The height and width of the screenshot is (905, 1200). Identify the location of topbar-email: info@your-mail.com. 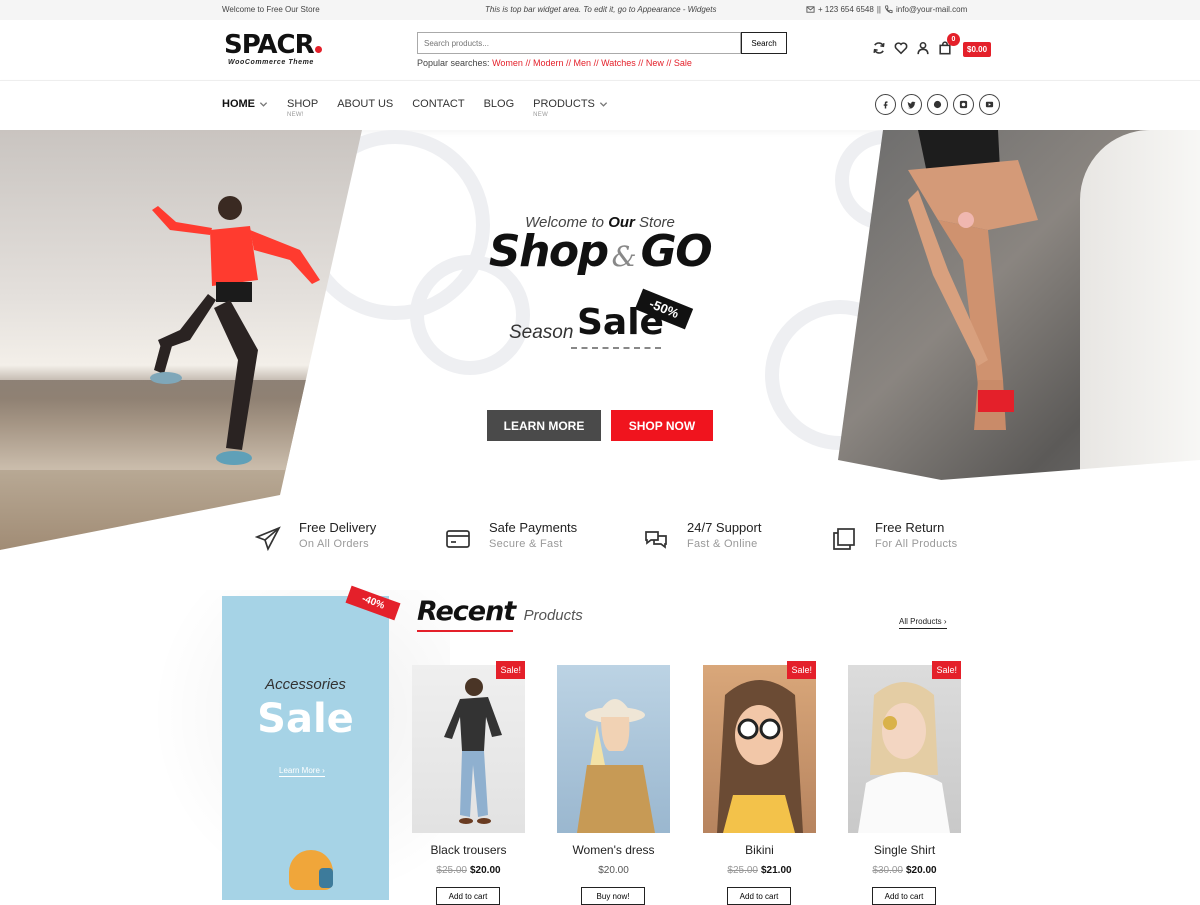
(931, 9).